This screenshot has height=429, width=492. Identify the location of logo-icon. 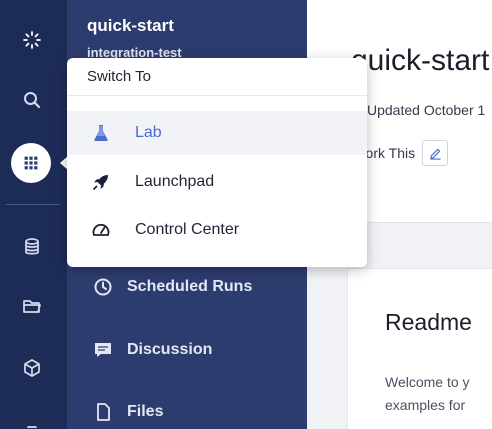
(32, 40).